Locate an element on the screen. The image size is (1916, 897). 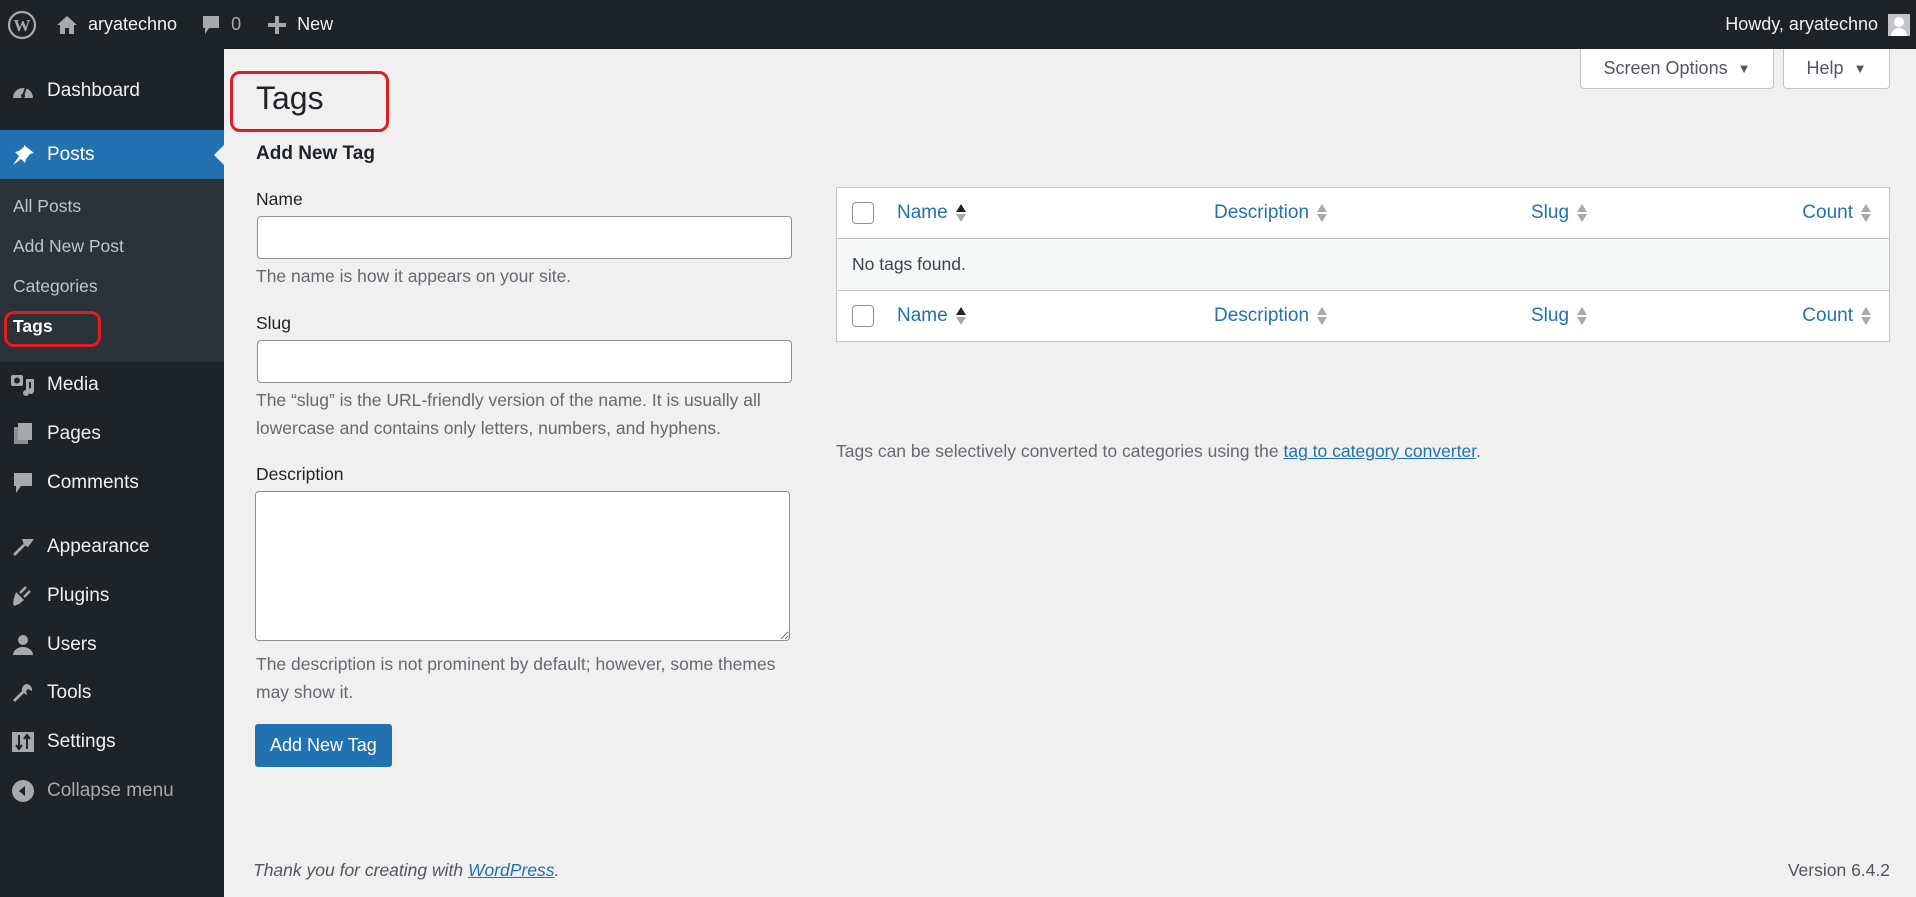
wordpress-logo-button: W is located at coordinates (22, 24).